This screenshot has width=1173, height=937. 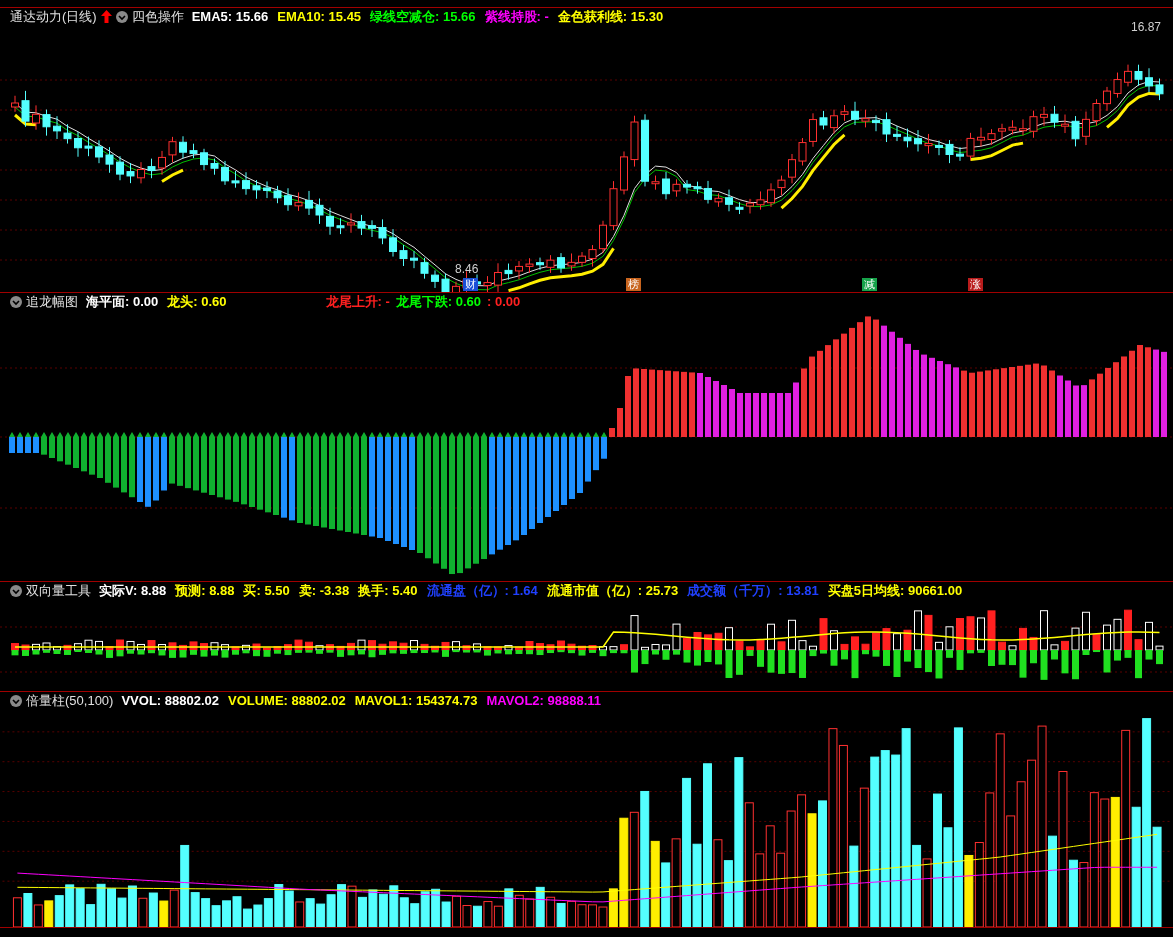 What do you see at coordinates (612, 590) in the screenshot?
I see `indicator-value: 流通市值（亿）: 25.73` at bounding box center [612, 590].